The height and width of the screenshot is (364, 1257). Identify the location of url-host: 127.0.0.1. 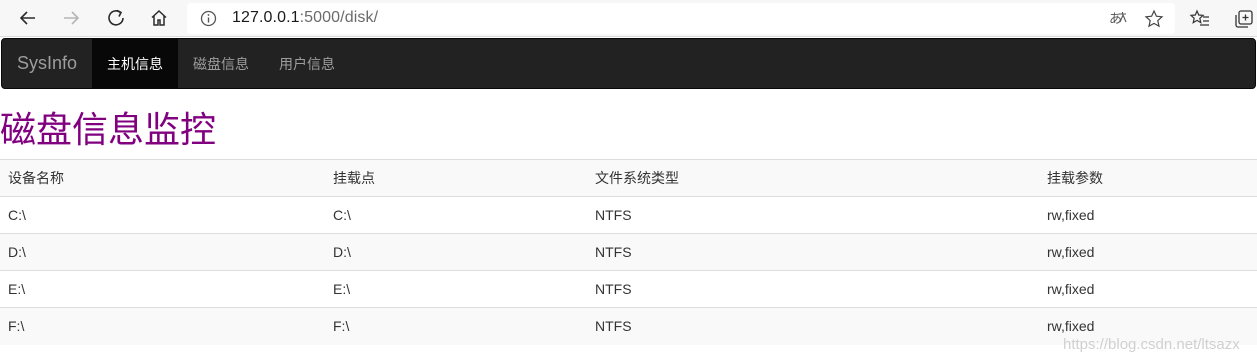
(266, 17).